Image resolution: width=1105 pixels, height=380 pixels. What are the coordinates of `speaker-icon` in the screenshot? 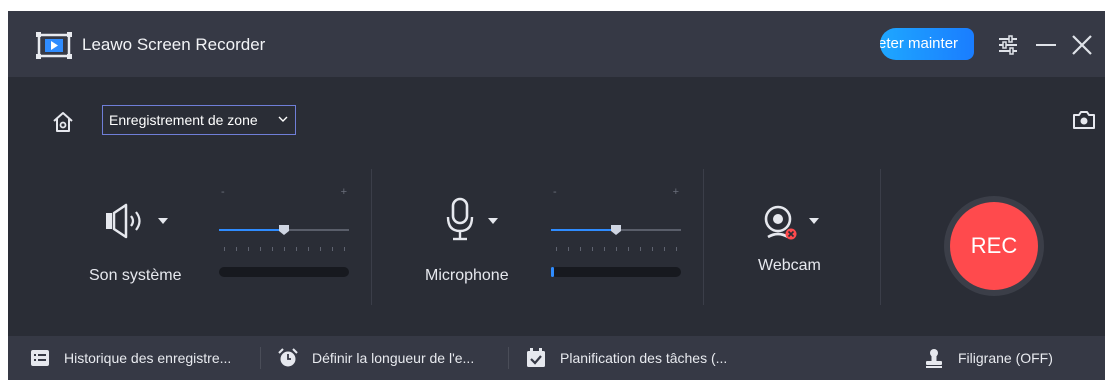 It's located at (124, 221).